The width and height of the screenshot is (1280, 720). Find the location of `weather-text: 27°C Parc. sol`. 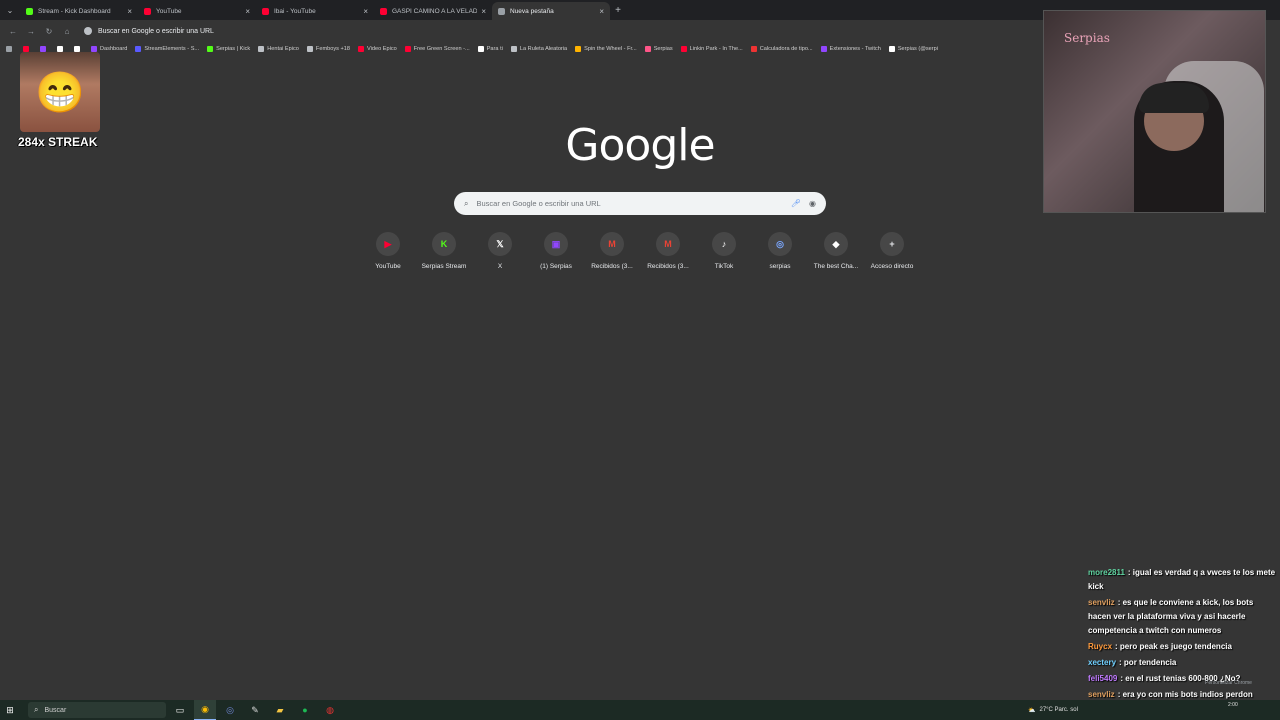

weather-text: 27°C Parc. sol is located at coordinates (1058, 710).